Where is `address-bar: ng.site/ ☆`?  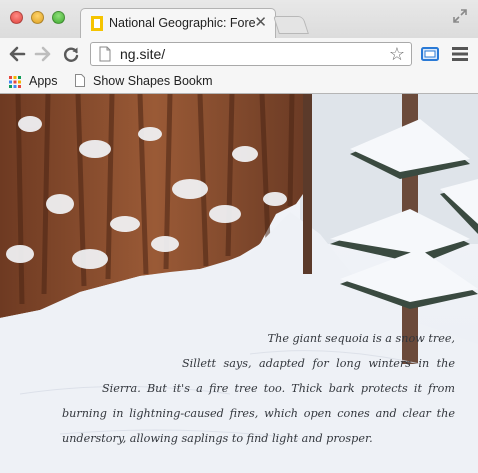
address-bar: ng.site/ ☆ is located at coordinates (251, 54).